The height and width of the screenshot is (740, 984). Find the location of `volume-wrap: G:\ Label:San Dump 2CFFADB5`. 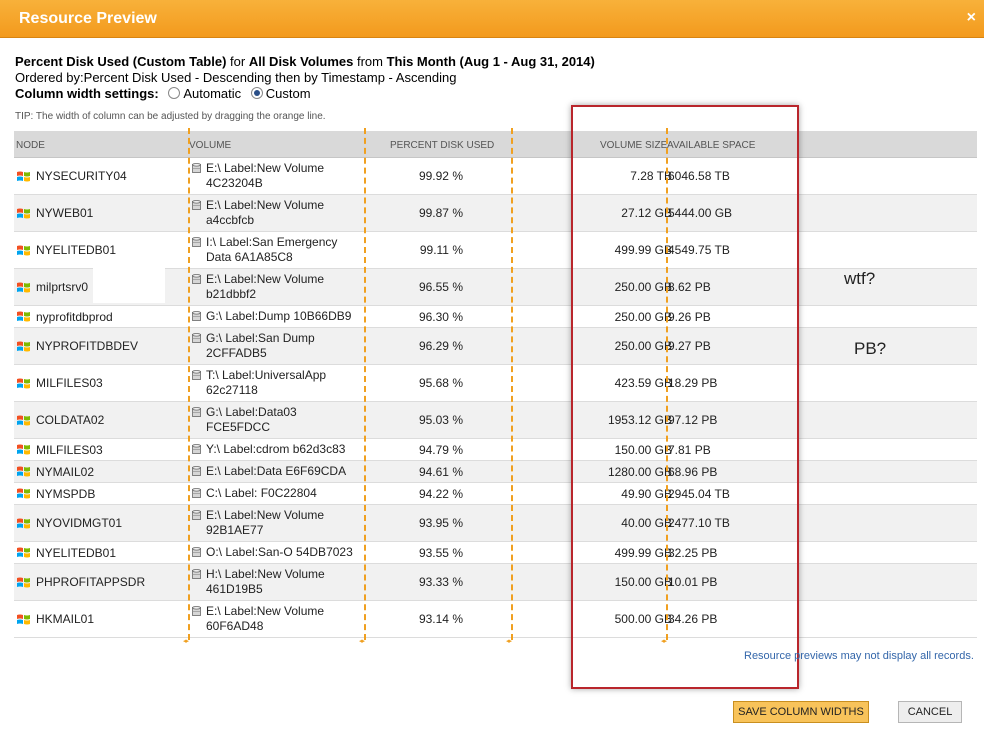

volume-wrap: G:\ Label:San Dump 2CFFADB5 is located at coordinates (253, 346).